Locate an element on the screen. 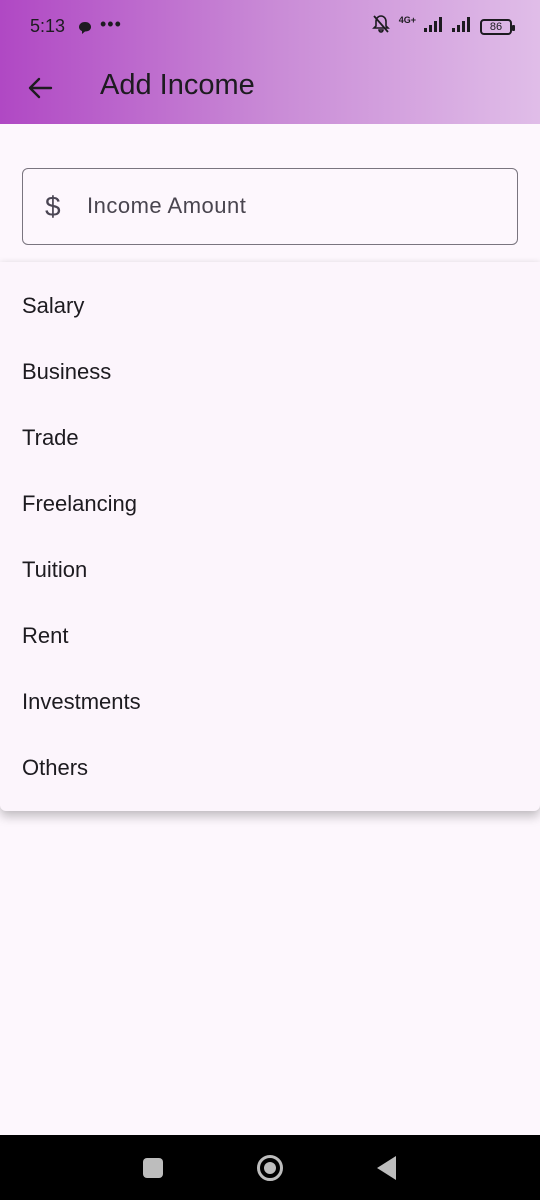  system-navigation-bar is located at coordinates (270, 1167).